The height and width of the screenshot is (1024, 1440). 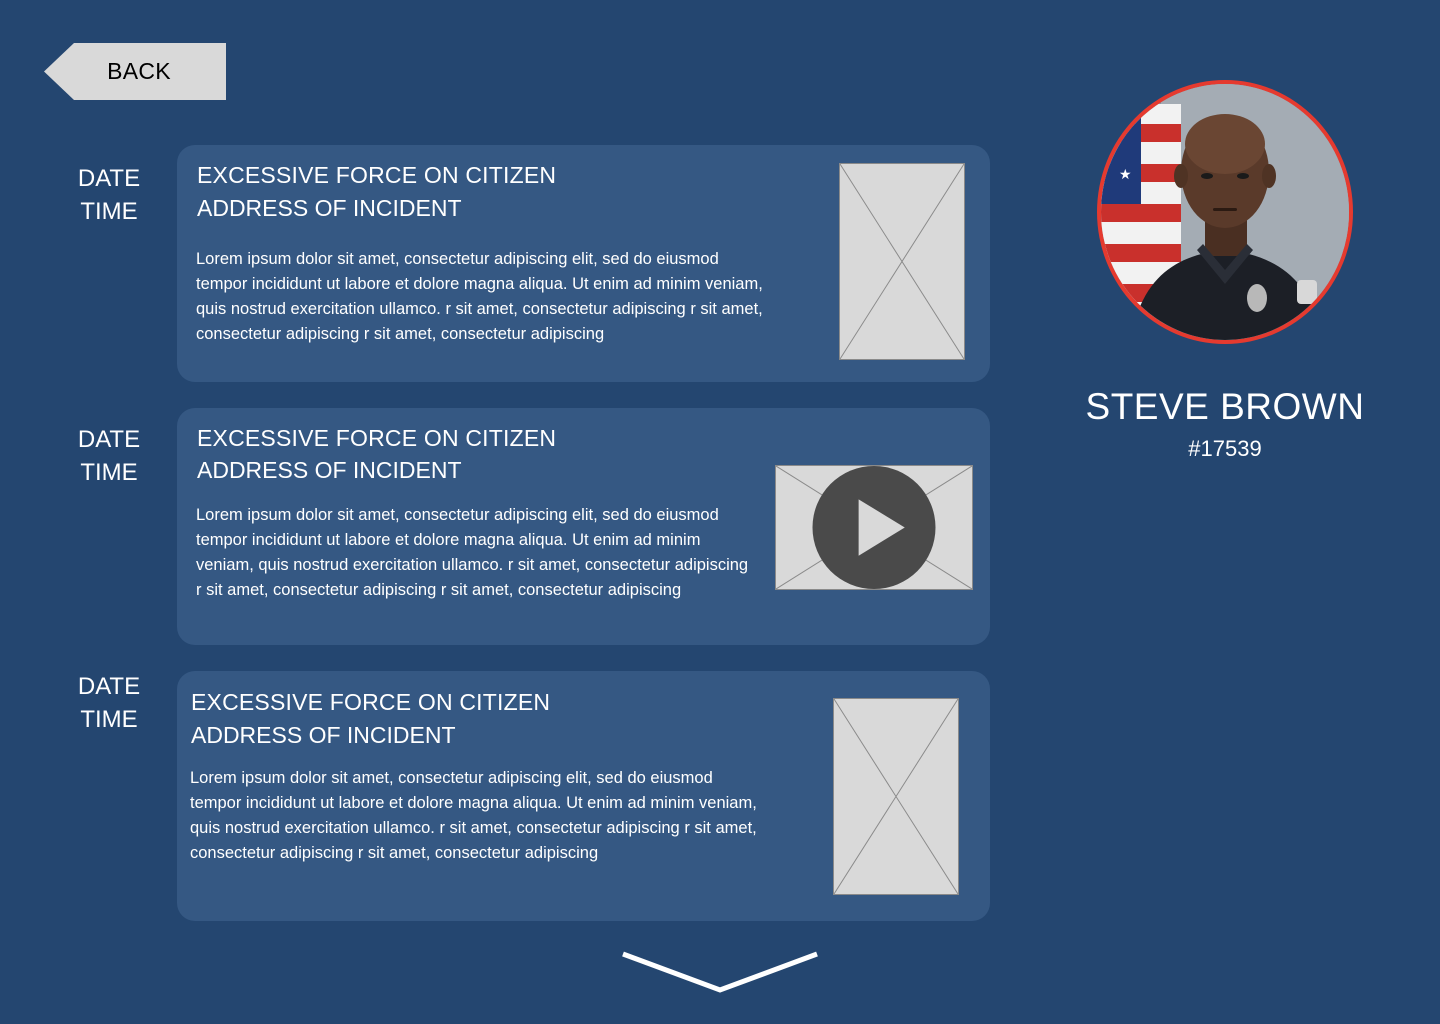 I want to click on officer-name: STEVE BROWN, so click(x=1225, y=406).